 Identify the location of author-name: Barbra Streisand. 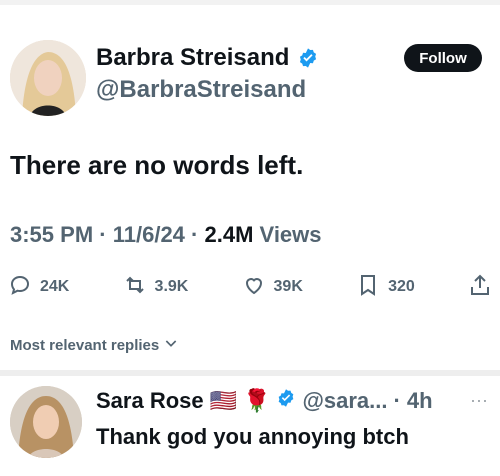
(192, 58).